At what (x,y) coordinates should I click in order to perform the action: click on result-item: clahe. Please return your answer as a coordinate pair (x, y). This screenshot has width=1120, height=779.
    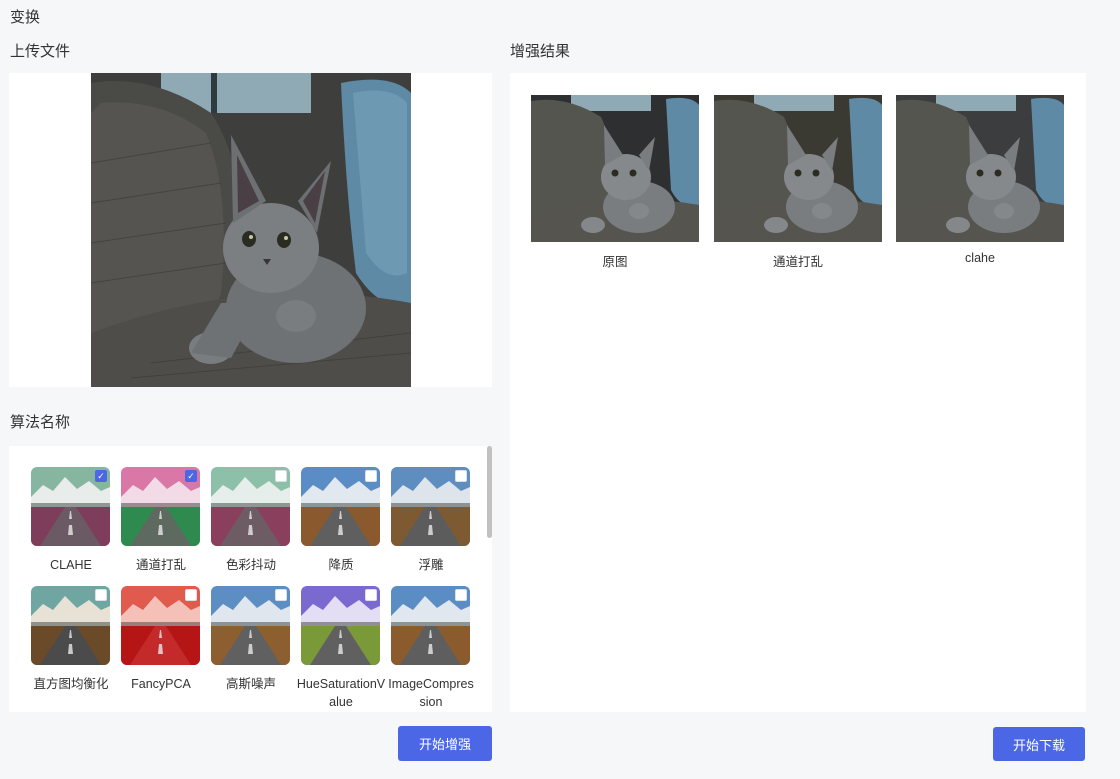
    Looking at the image, I should click on (980, 180).